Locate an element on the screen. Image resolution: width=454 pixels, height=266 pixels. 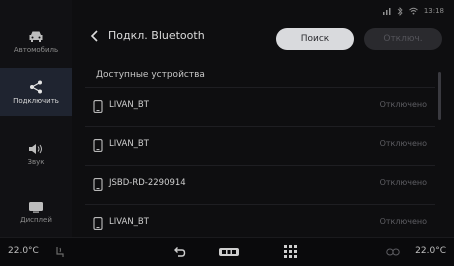
disconnect-button: Отключ. is located at coordinates (403, 39).